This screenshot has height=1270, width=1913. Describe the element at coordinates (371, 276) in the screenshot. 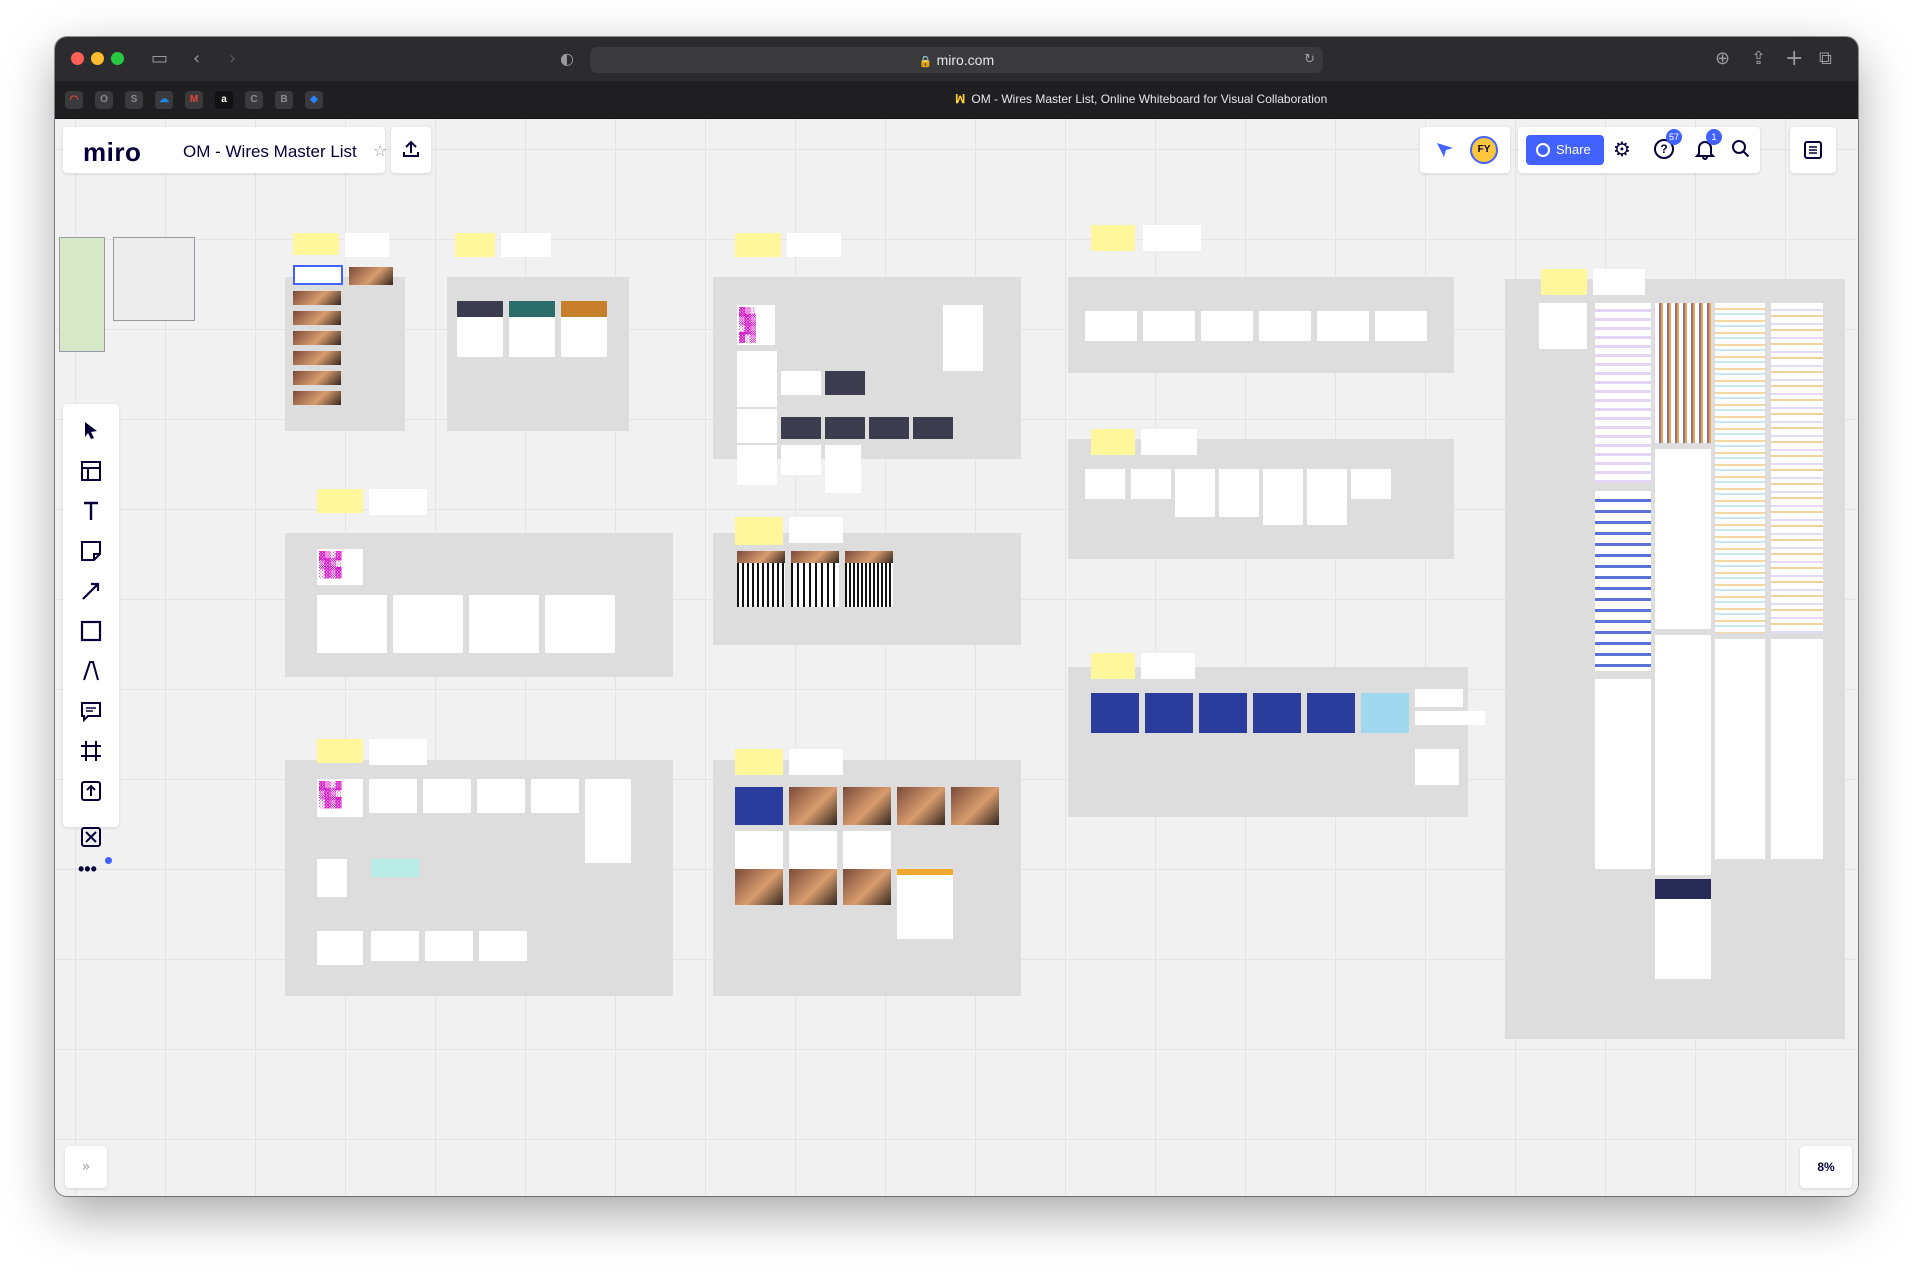

I see `card-landing-photo` at that location.